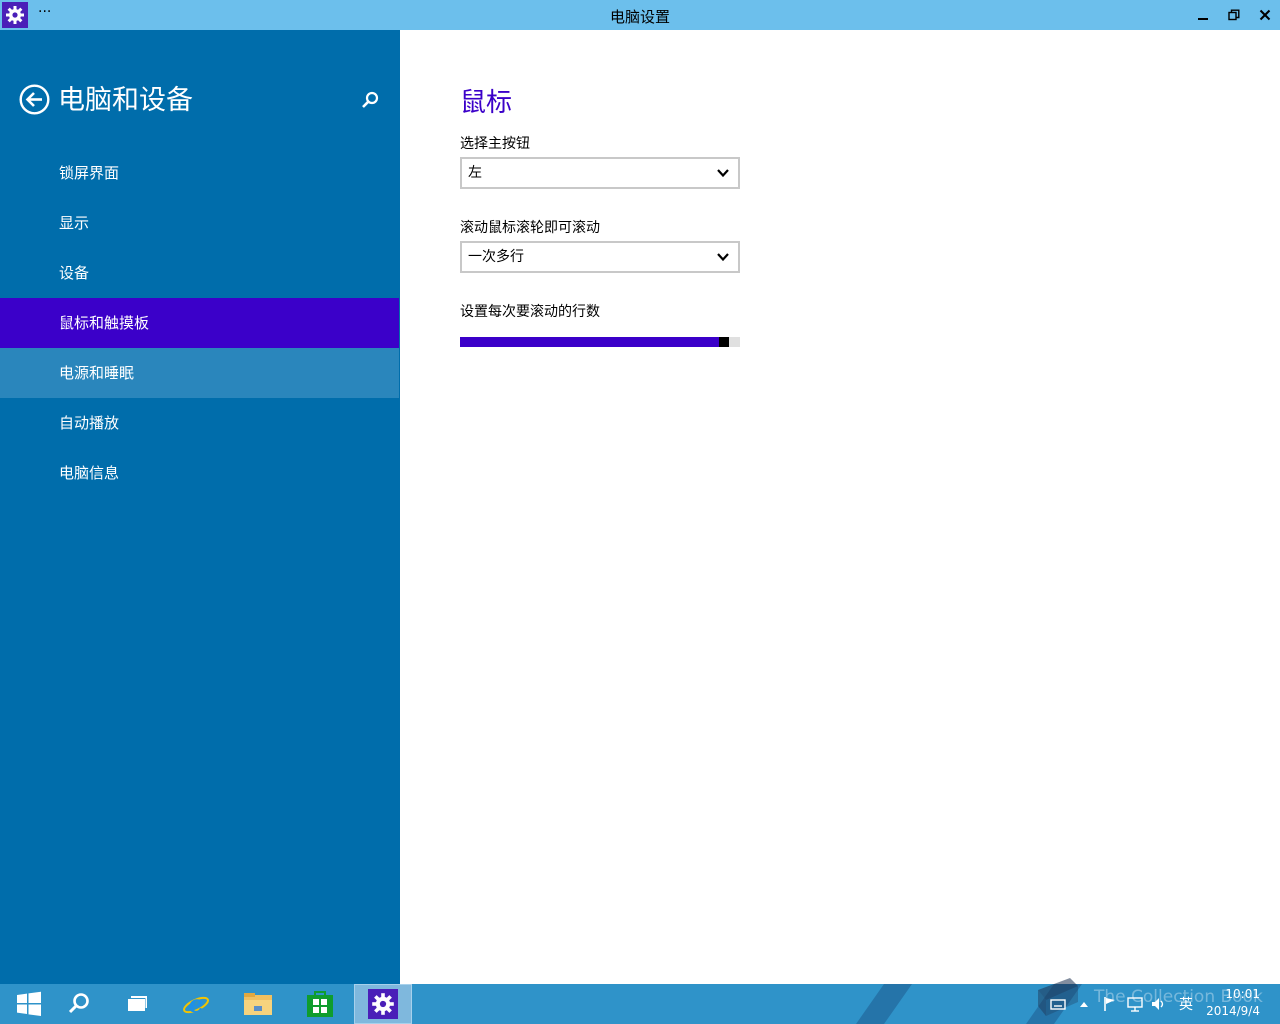 Image resolution: width=1280 pixels, height=1024 pixels. I want to click on task-view-icon, so click(137, 1003).